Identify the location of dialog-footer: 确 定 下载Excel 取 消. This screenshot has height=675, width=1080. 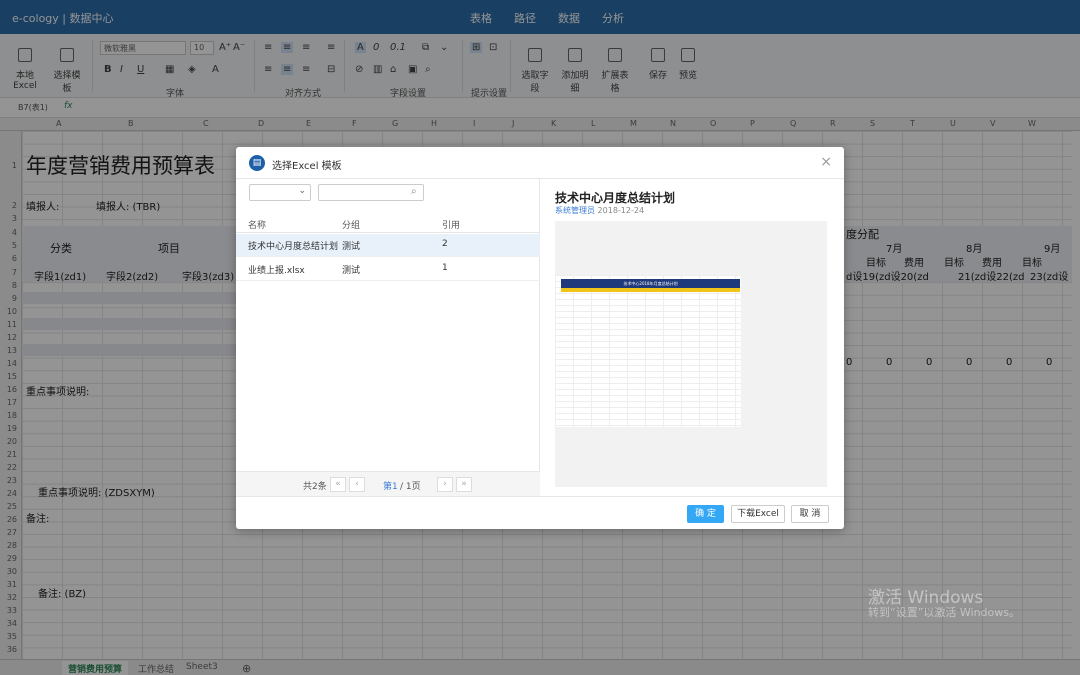
(540, 512).